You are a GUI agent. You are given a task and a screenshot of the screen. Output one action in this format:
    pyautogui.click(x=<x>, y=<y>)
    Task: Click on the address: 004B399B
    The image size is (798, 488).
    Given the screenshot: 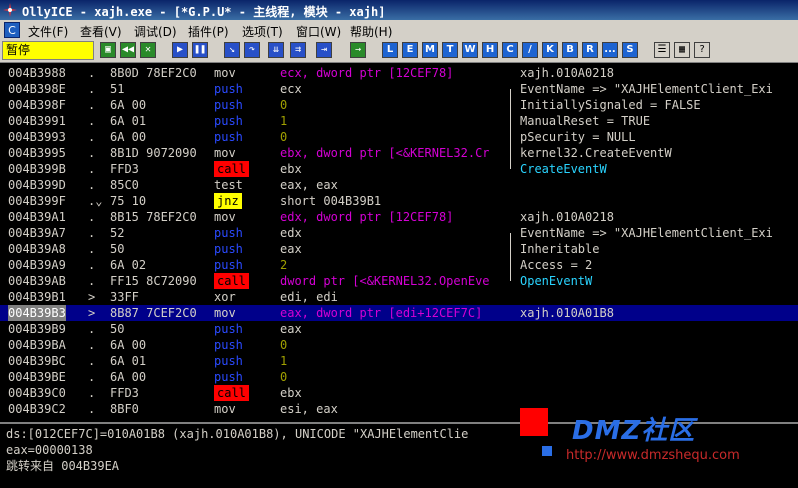 What is the action you would take?
    pyautogui.click(x=37, y=169)
    